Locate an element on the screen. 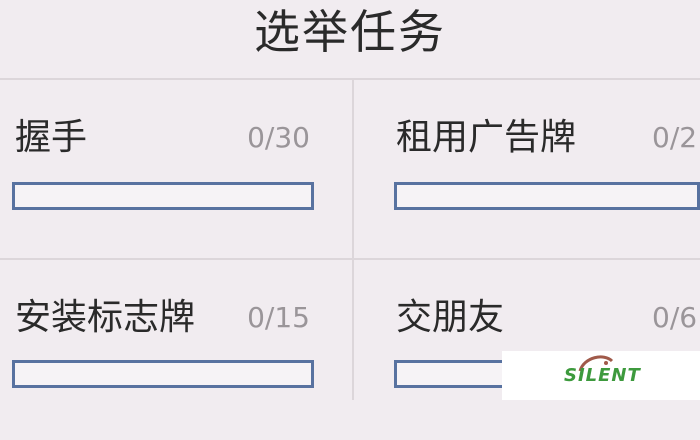 This screenshot has width=700, height=440. page-title: 选举任务 is located at coordinates (350, 32).